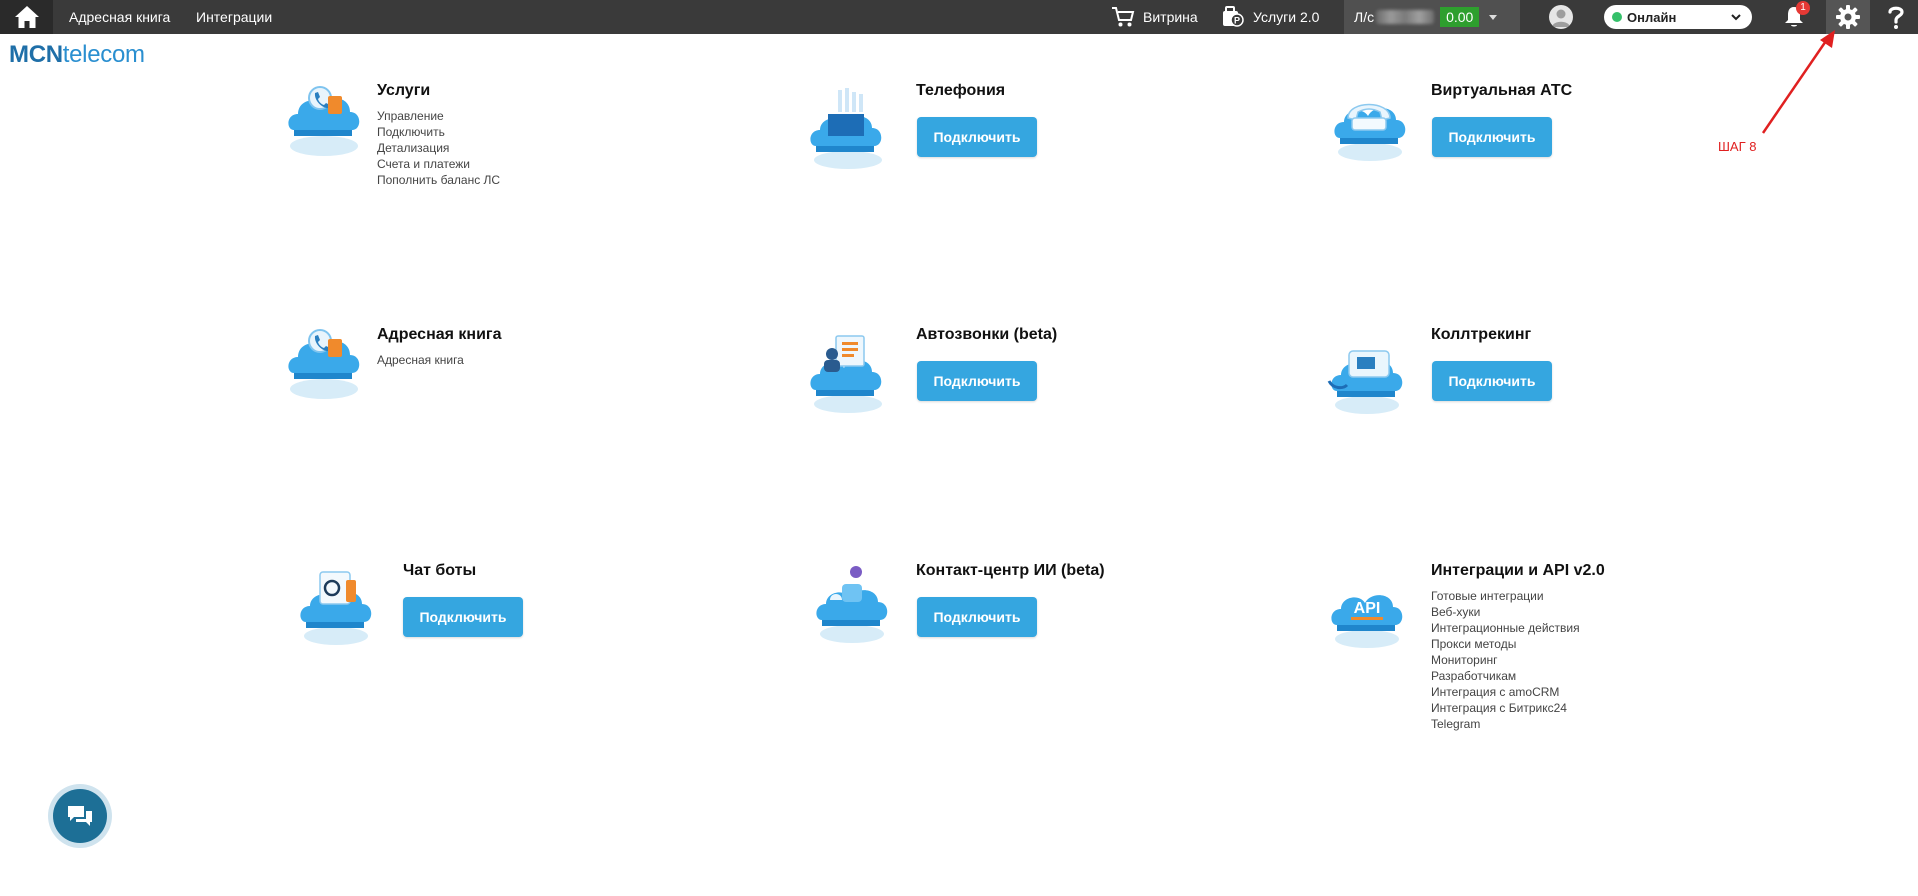 The height and width of the screenshot is (896, 1918). I want to click on user-avatar, so click(1561, 17).